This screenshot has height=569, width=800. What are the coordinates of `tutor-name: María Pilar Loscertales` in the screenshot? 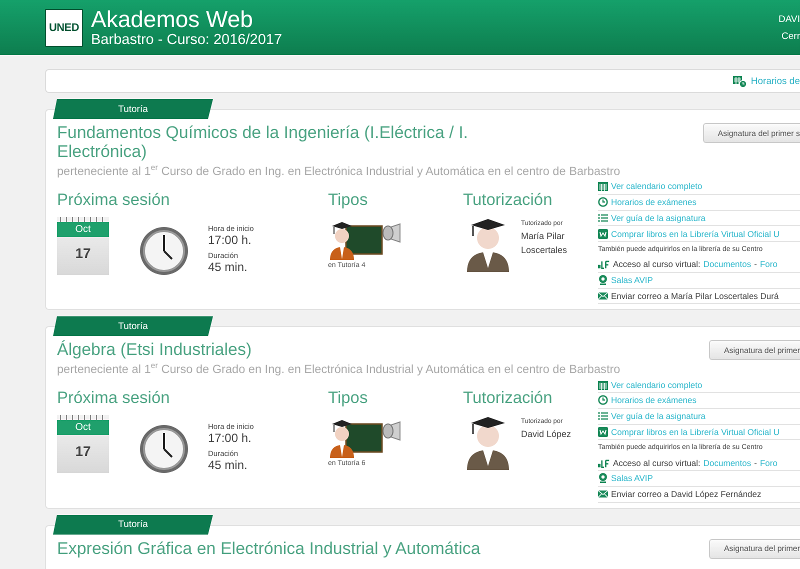 It's located at (544, 243).